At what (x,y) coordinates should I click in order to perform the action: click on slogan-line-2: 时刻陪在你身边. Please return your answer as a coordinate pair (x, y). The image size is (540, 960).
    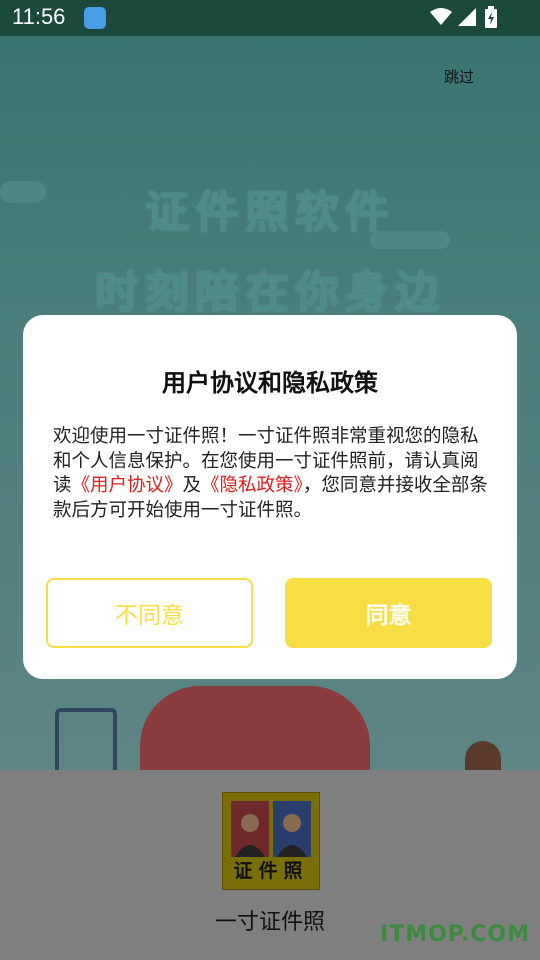
    Looking at the image, I should click on (270, 292).